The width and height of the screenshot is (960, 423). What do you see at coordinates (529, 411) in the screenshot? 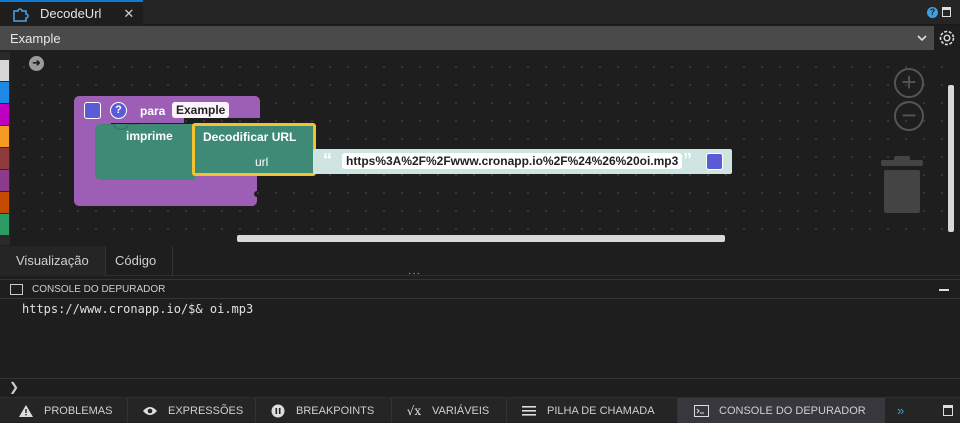
I see `list-icon` at bounding box center [529, 411].